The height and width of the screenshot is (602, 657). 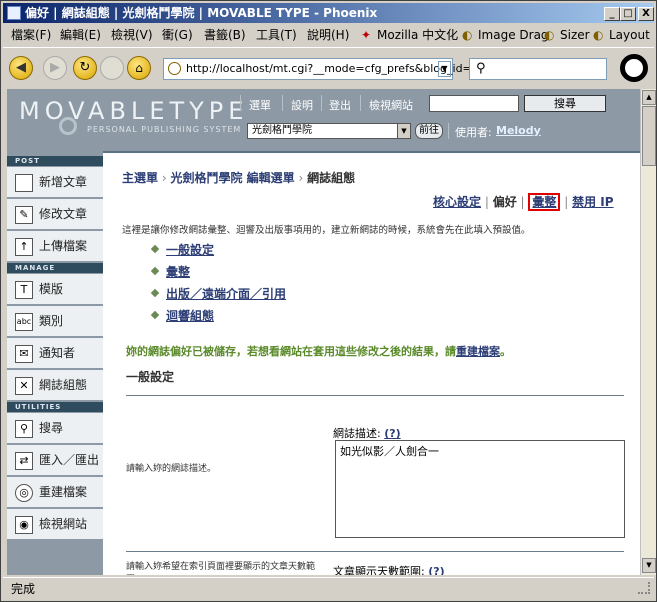 I want to click on sidebar-item-label: 通知者, so click(x=57, y=353).